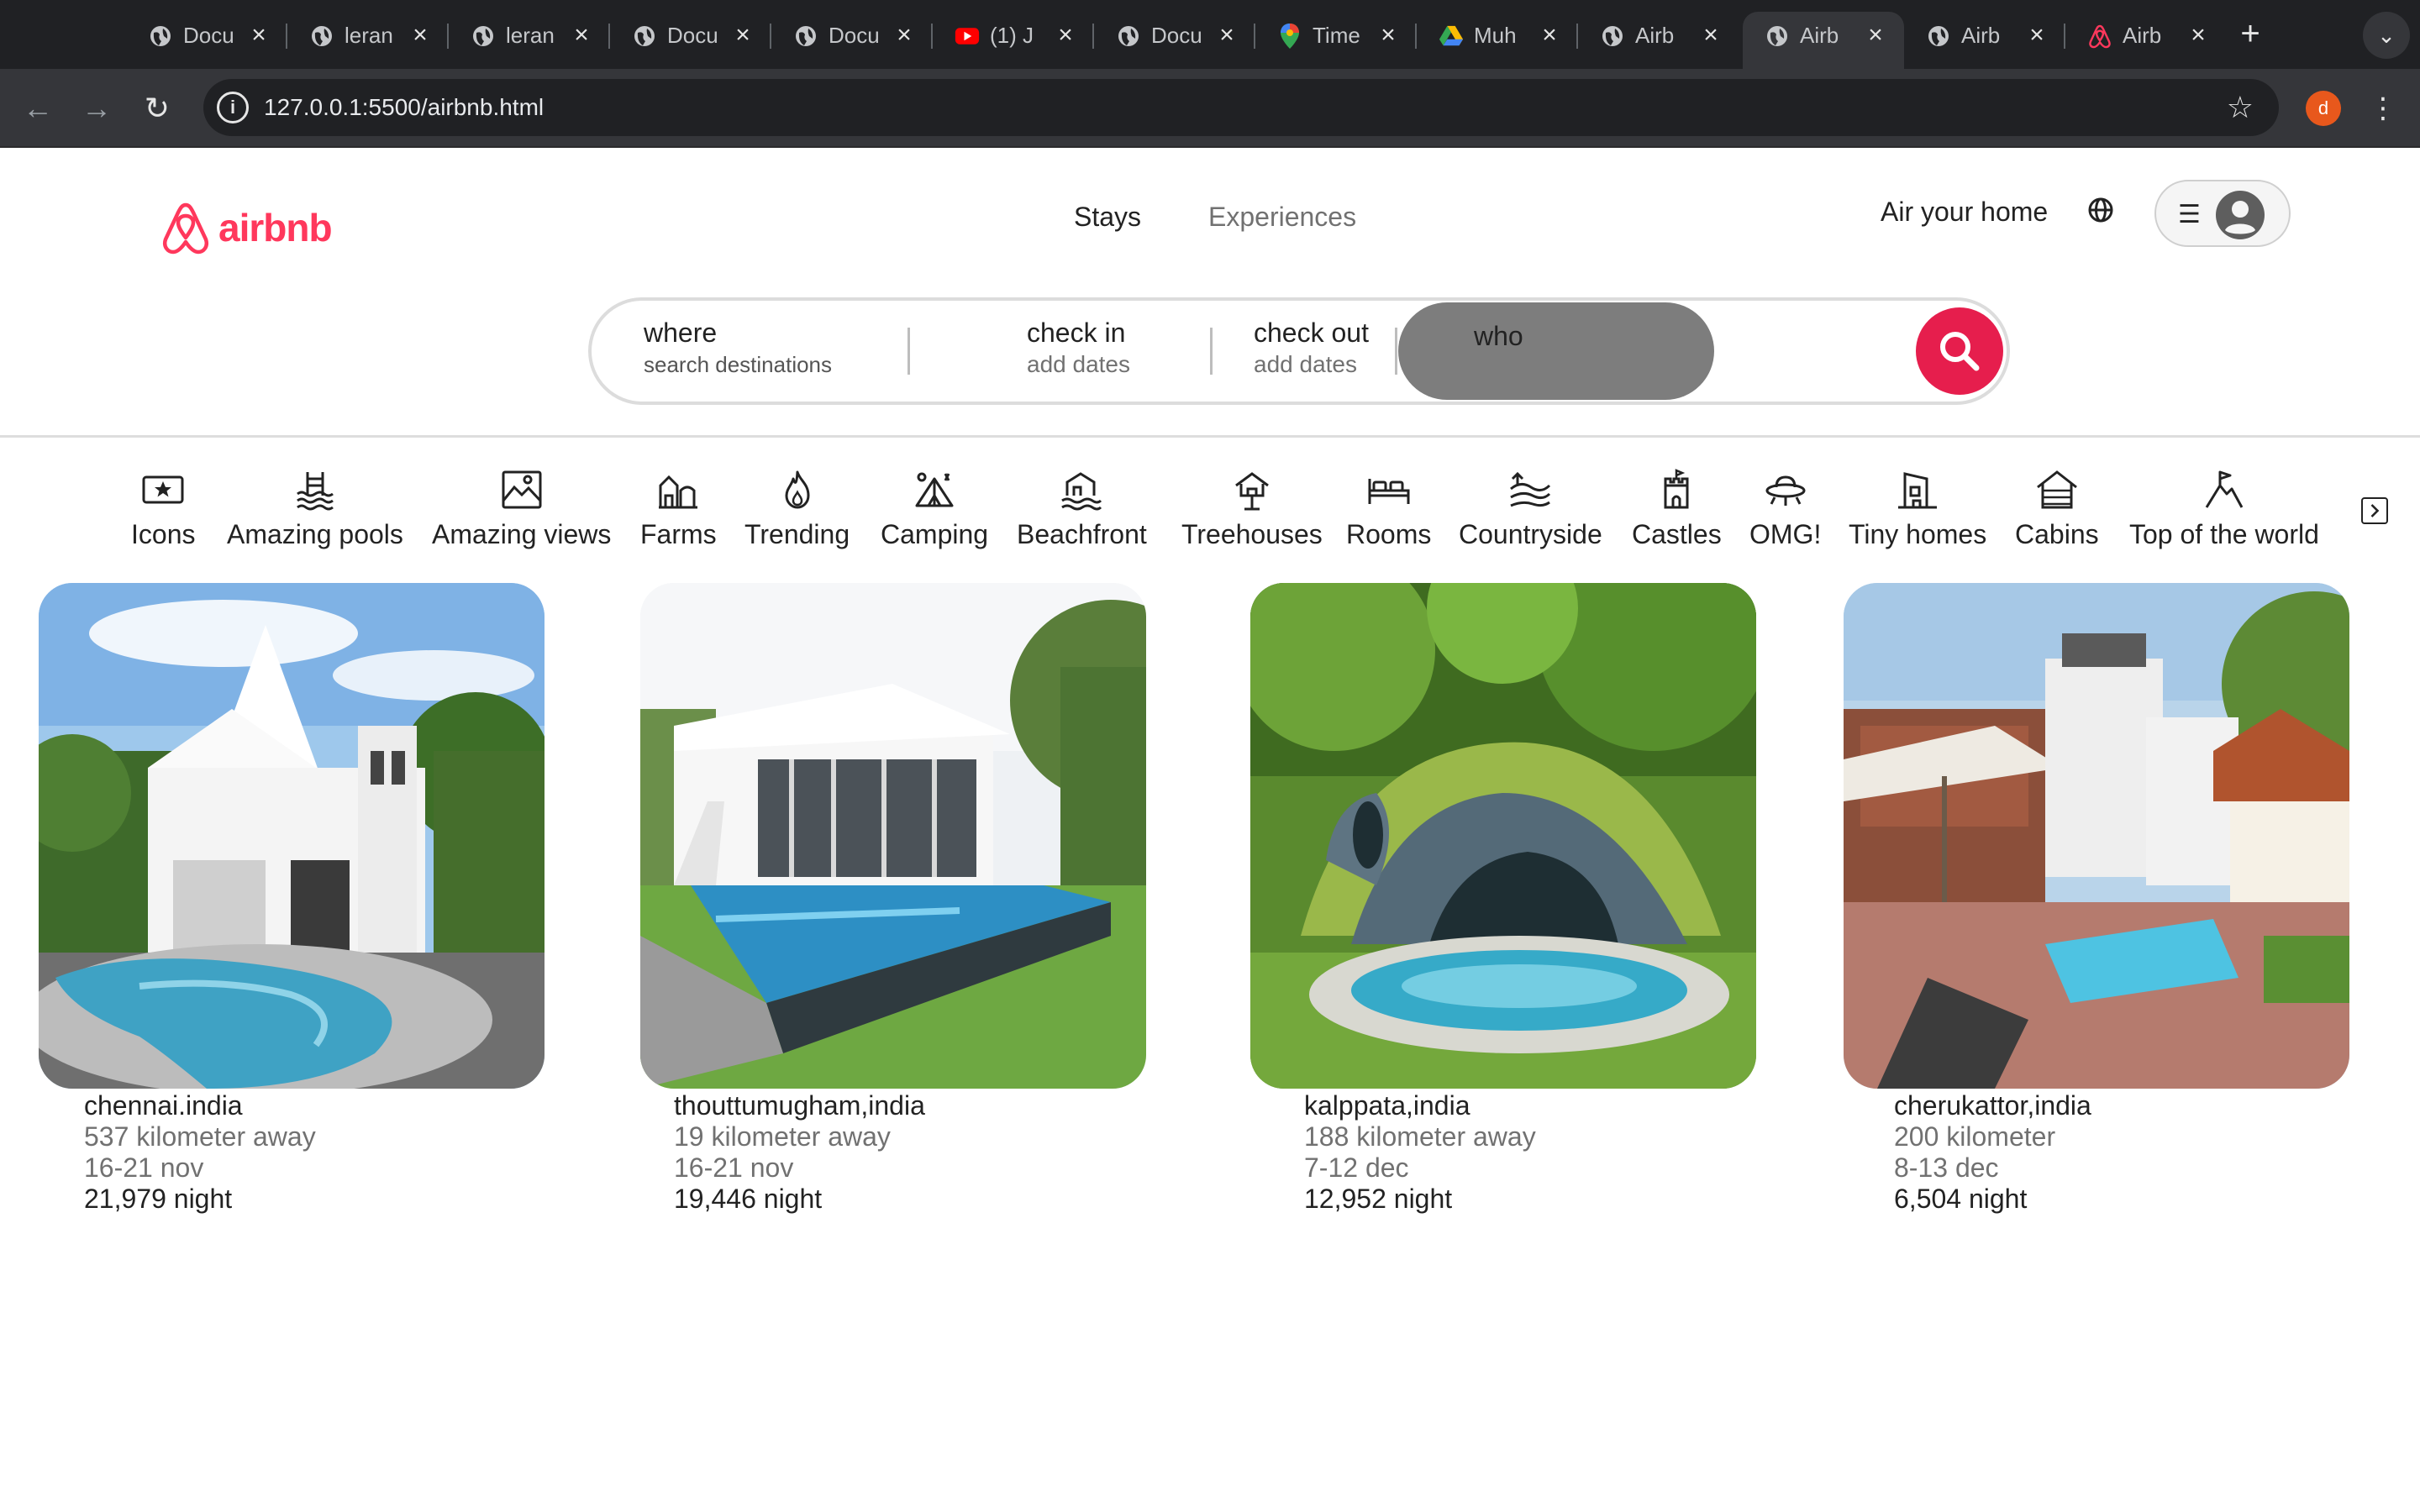 The width and height of the screenshot is (2420, 1512). What do you see at coordinates (2101, 210) in the screenshot?
I see `globe-language-icon` at bounding box center [2101, 210].